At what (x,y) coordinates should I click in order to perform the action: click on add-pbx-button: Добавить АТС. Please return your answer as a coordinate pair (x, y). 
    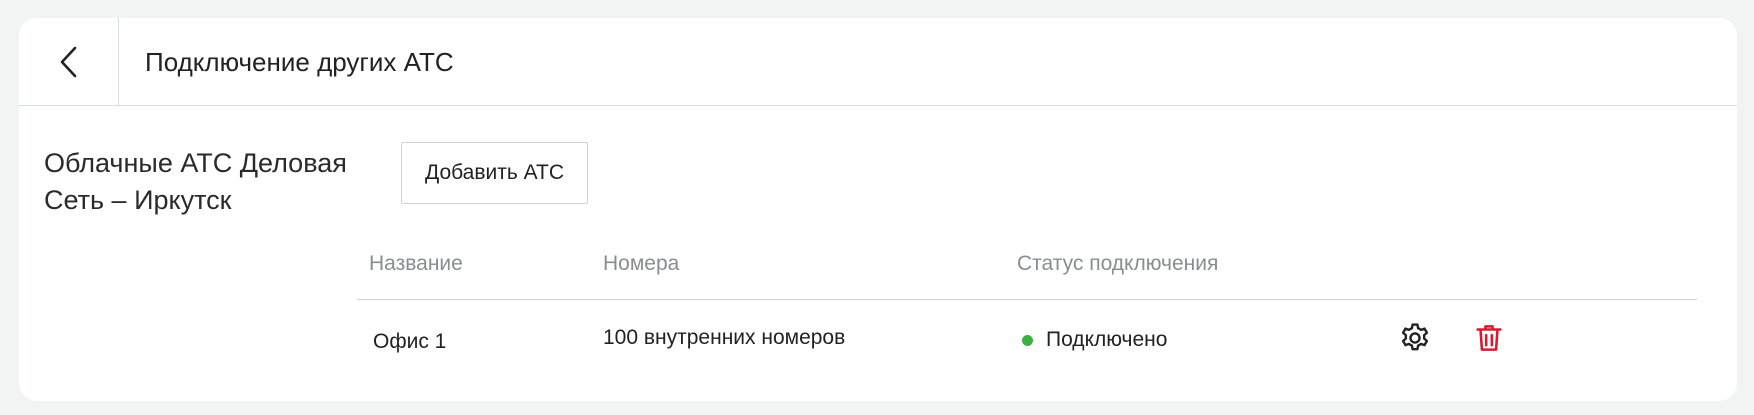
    Looking at the image, I should click on (494, 173).